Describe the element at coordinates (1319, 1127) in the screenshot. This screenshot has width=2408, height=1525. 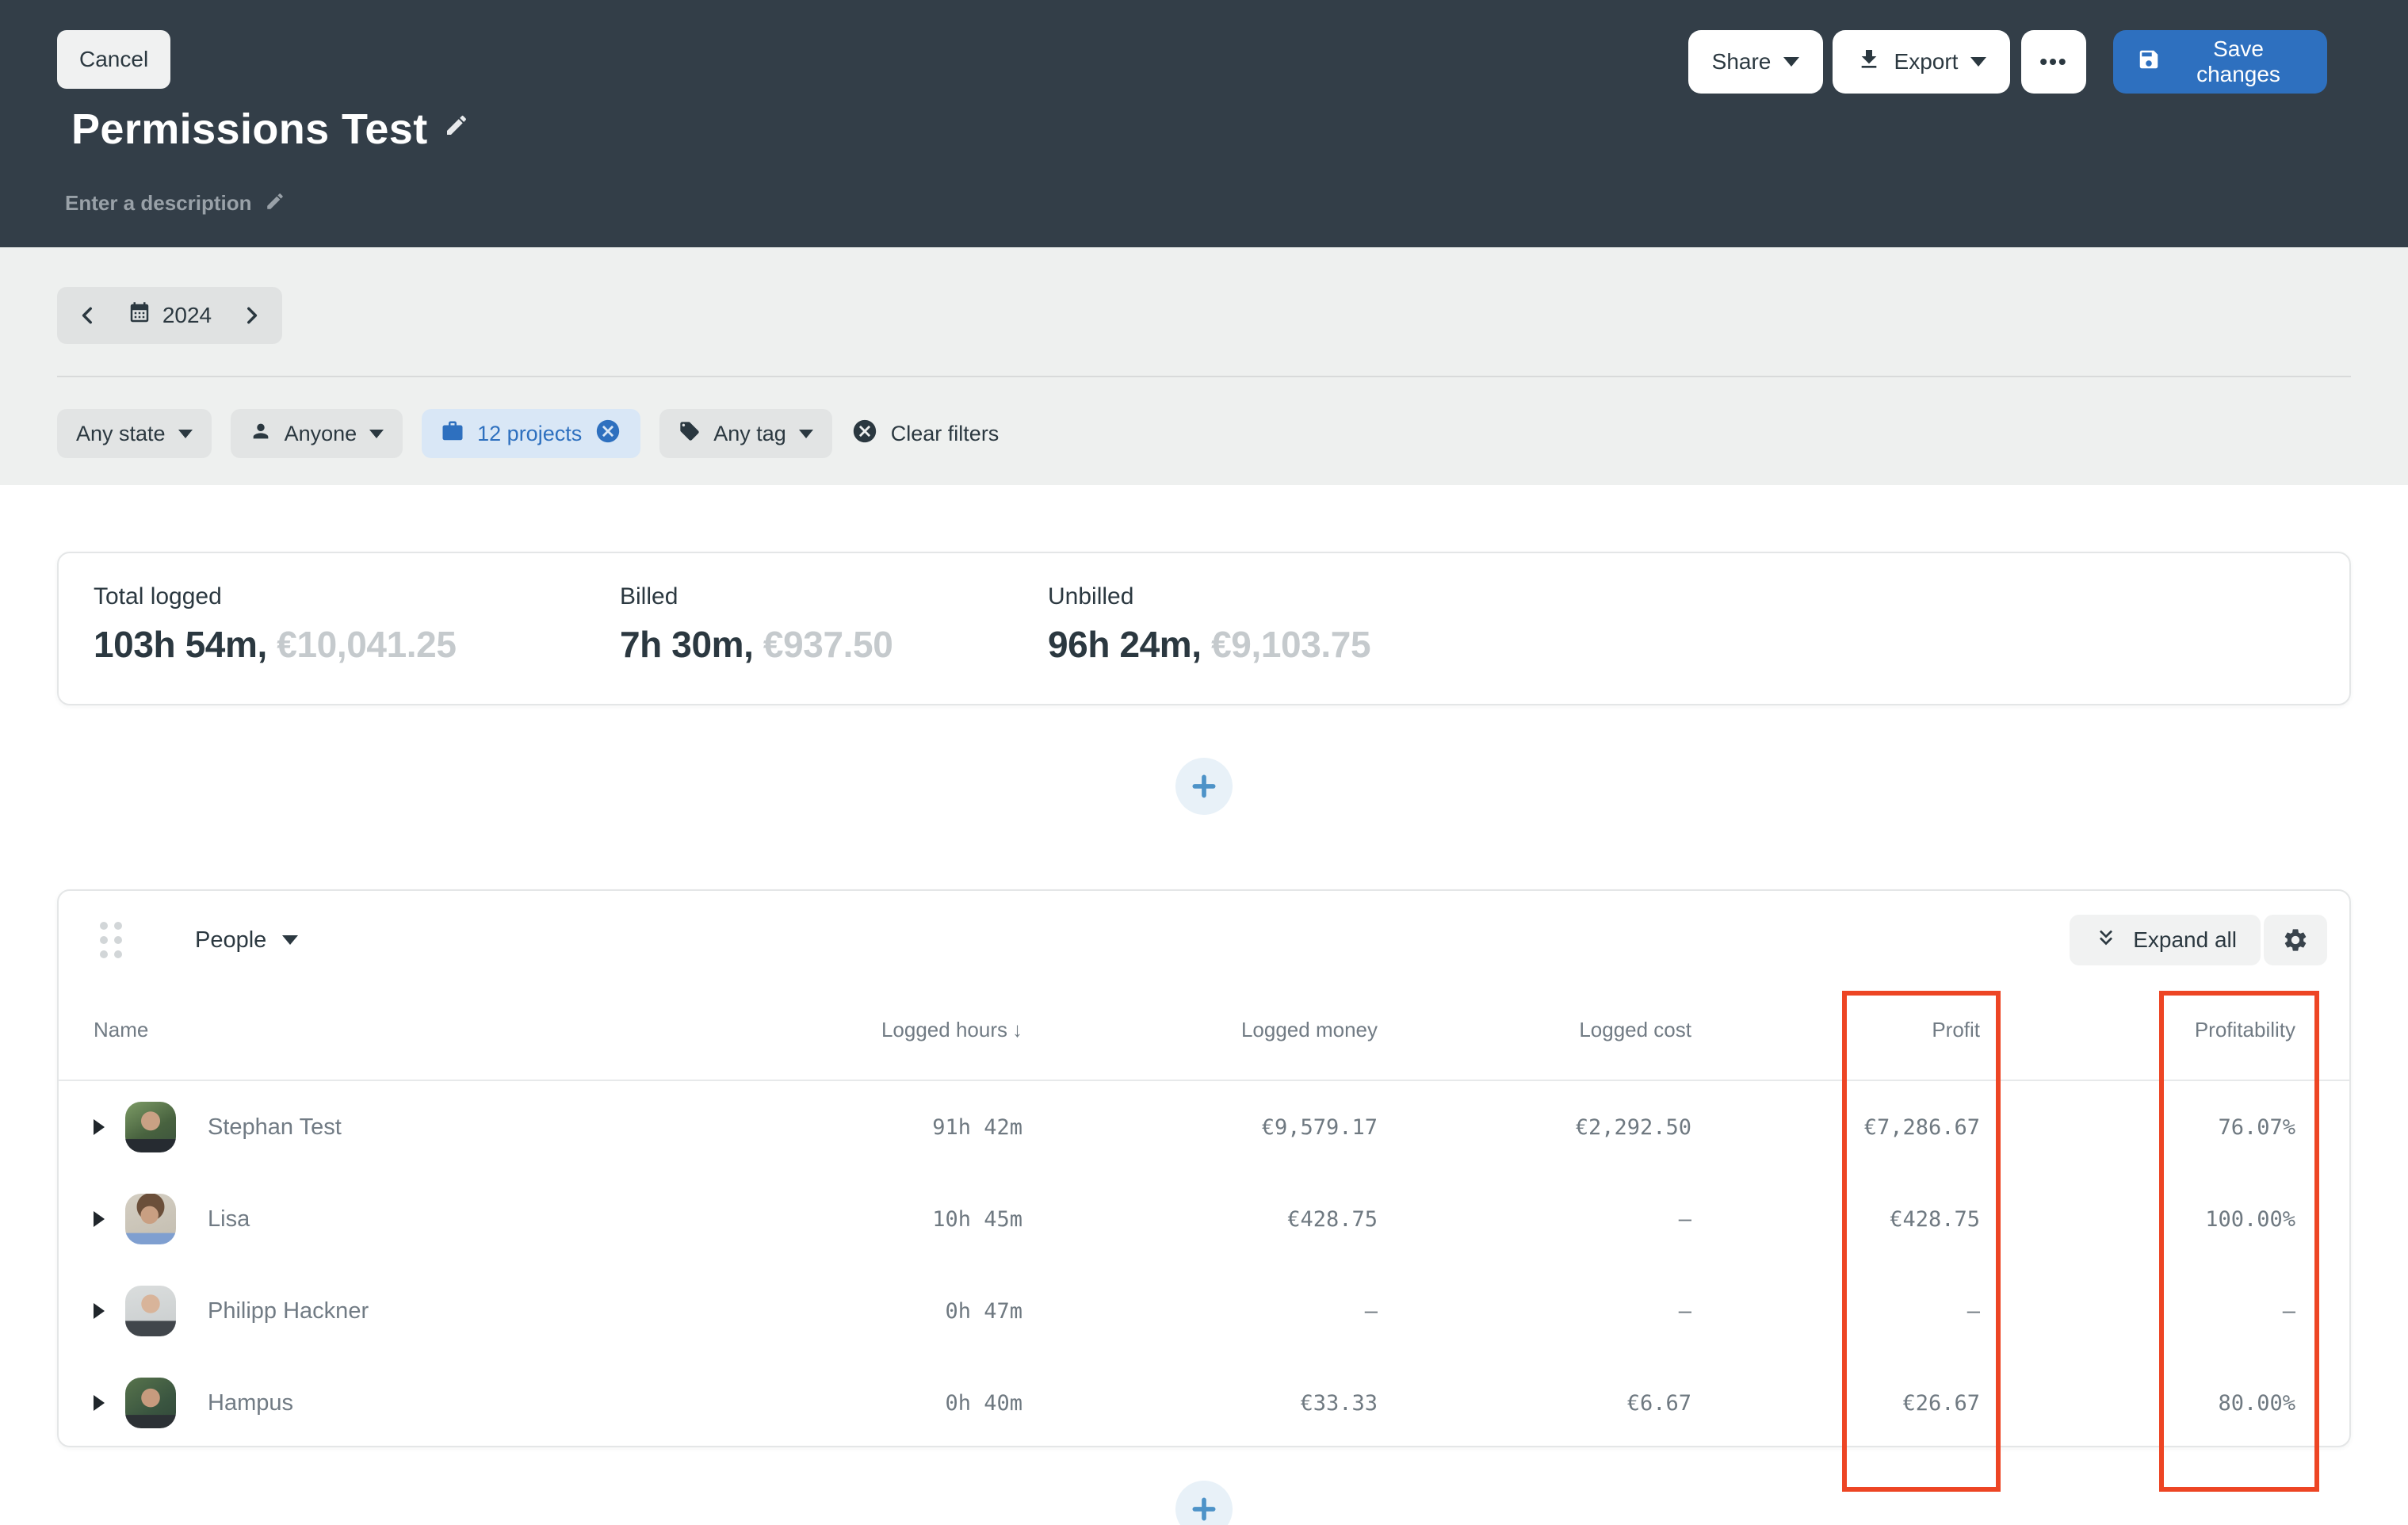
I see `logged-money-value: €9,579.17` at that location.